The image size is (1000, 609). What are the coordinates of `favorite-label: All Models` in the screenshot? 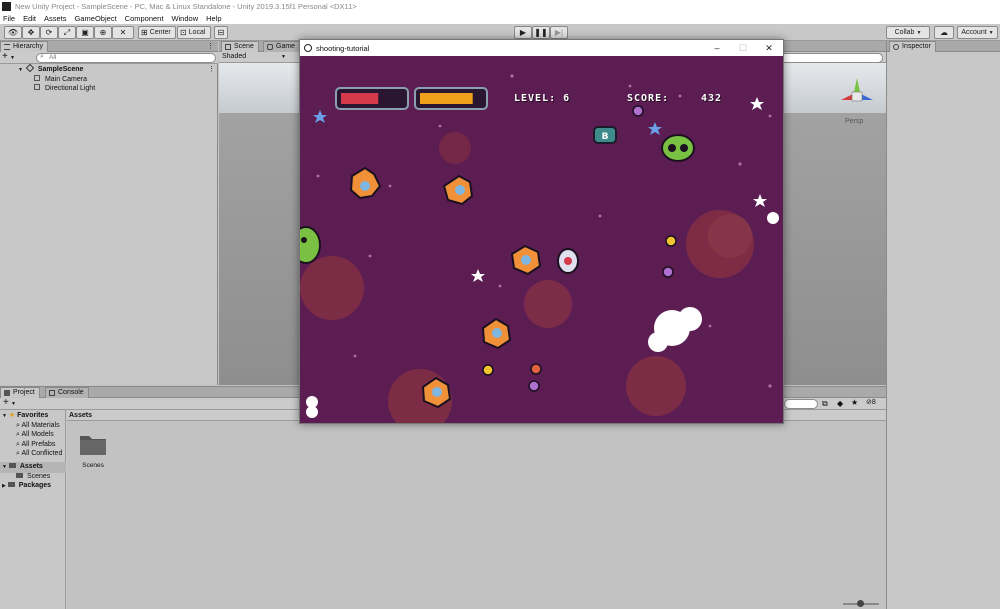 It's located at (37, 434).